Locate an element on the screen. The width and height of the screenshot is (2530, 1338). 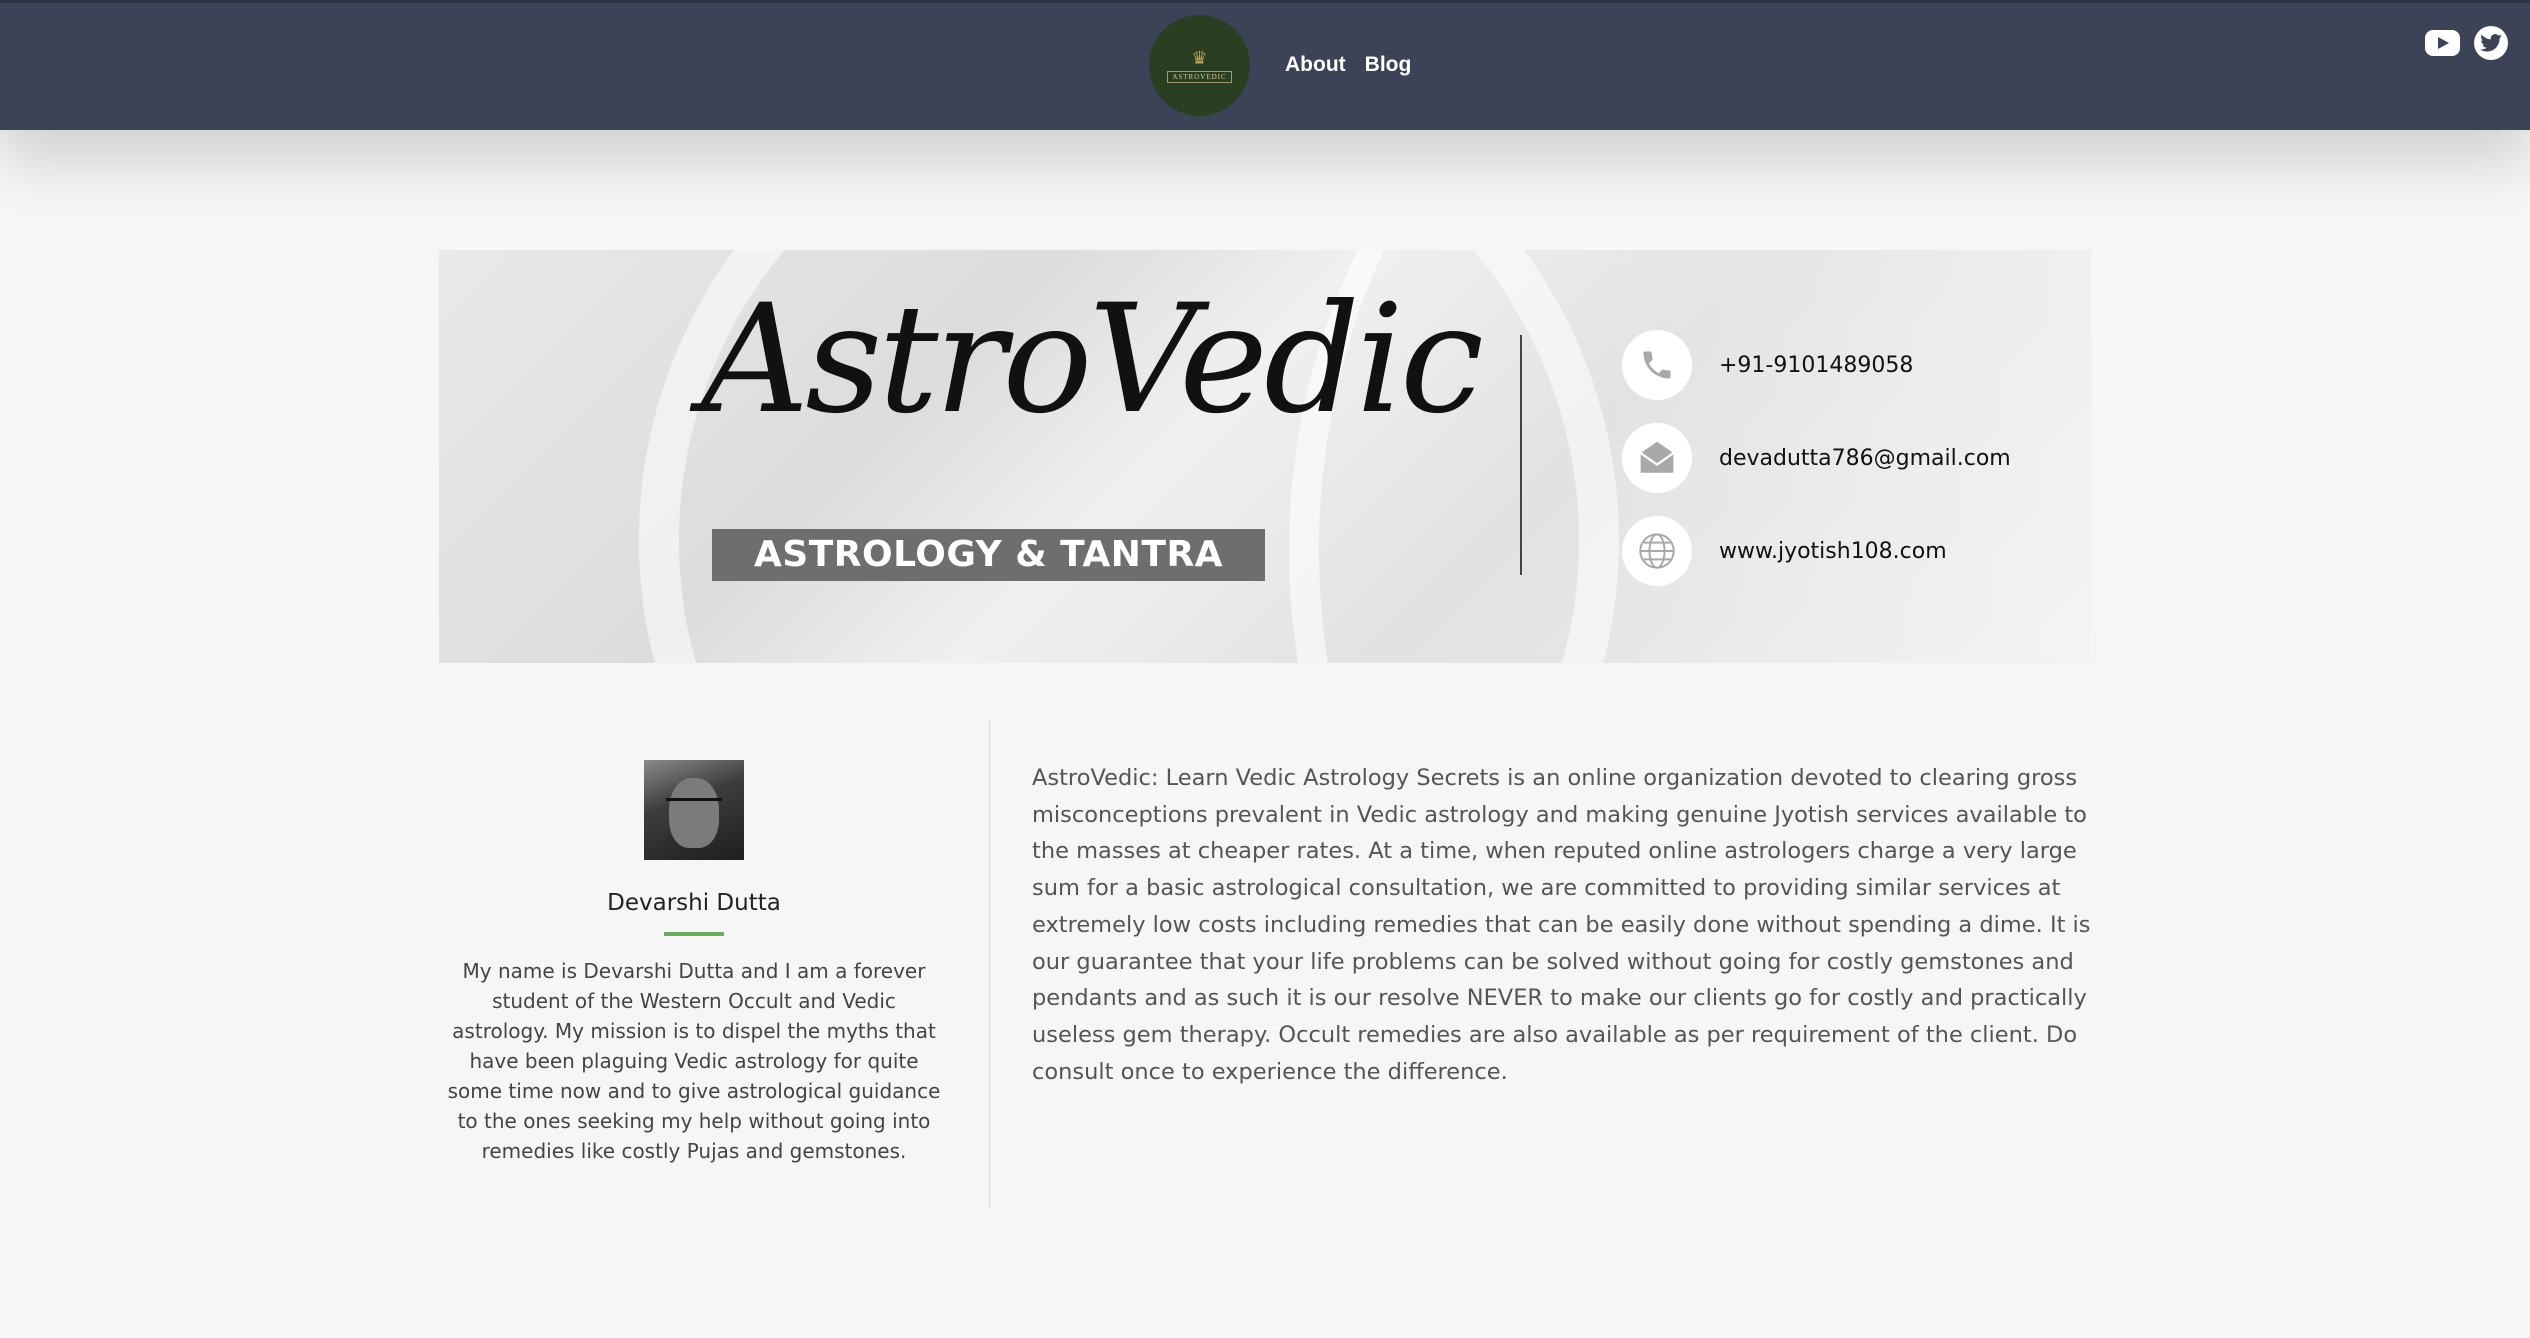
logo-text: ASTROVEDIC is located at coordinates (1199, 76).